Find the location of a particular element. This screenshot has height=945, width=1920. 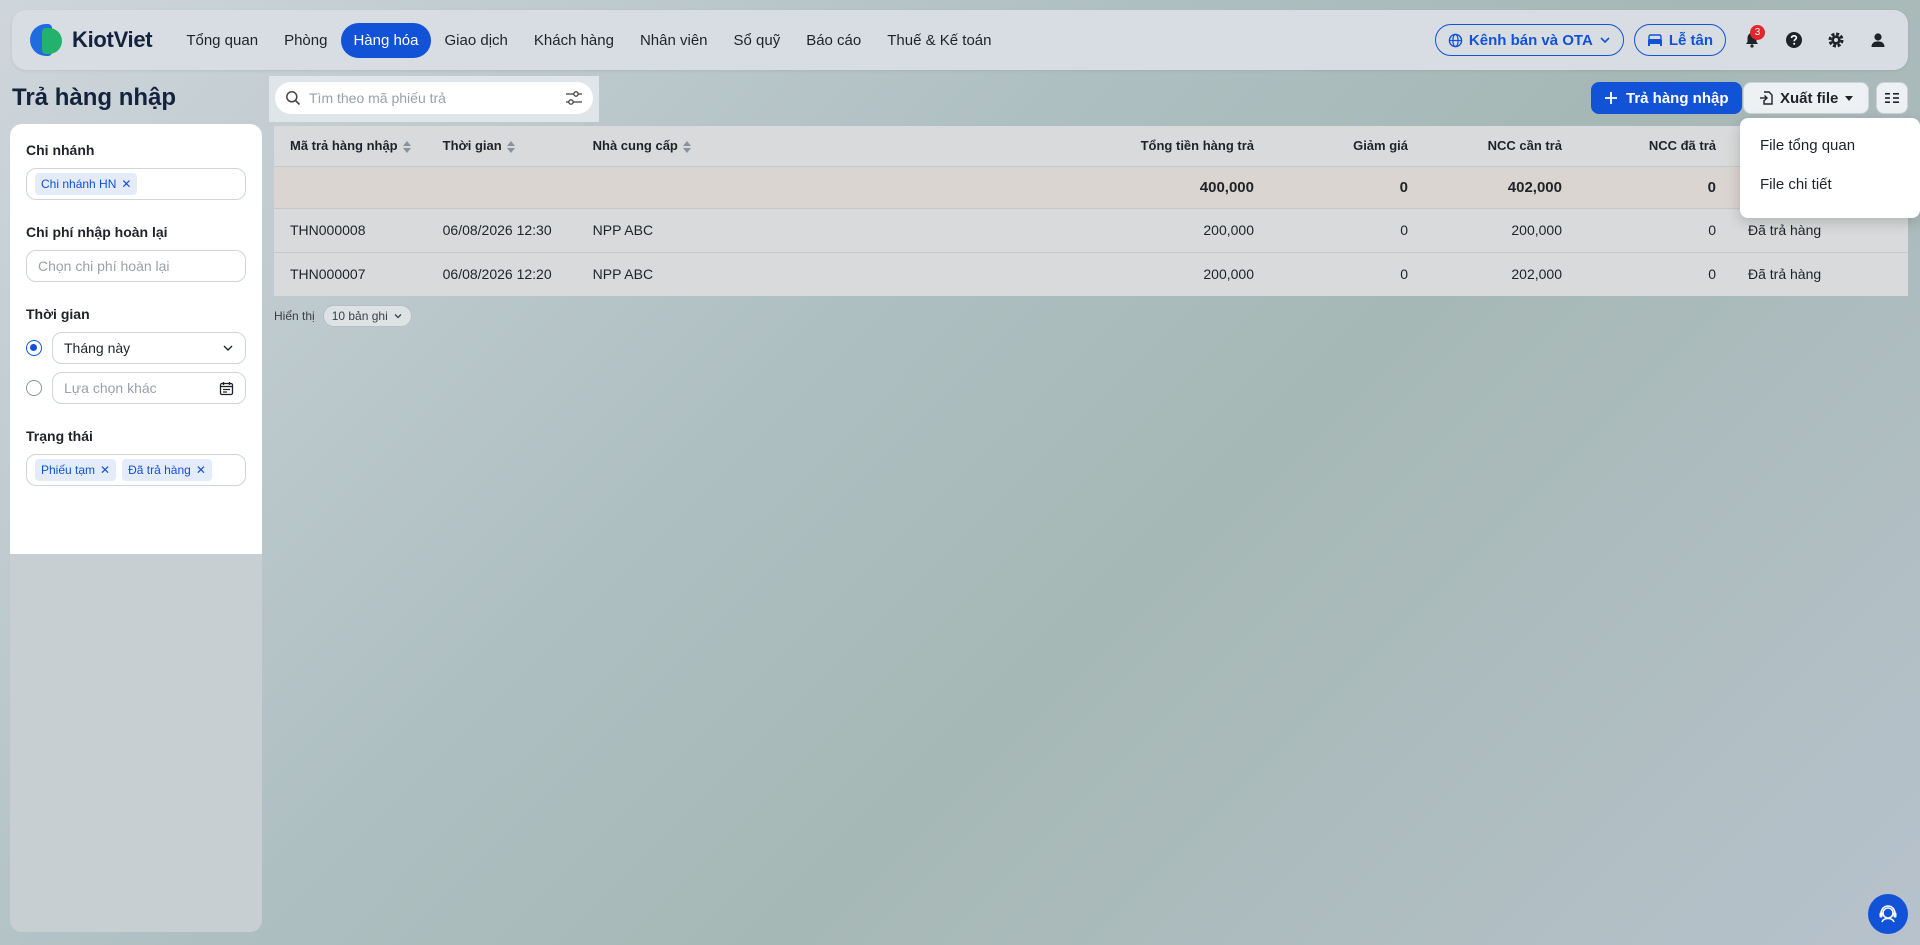

nav-item-products: Hàng hóa is located at coordinates (386, 40).